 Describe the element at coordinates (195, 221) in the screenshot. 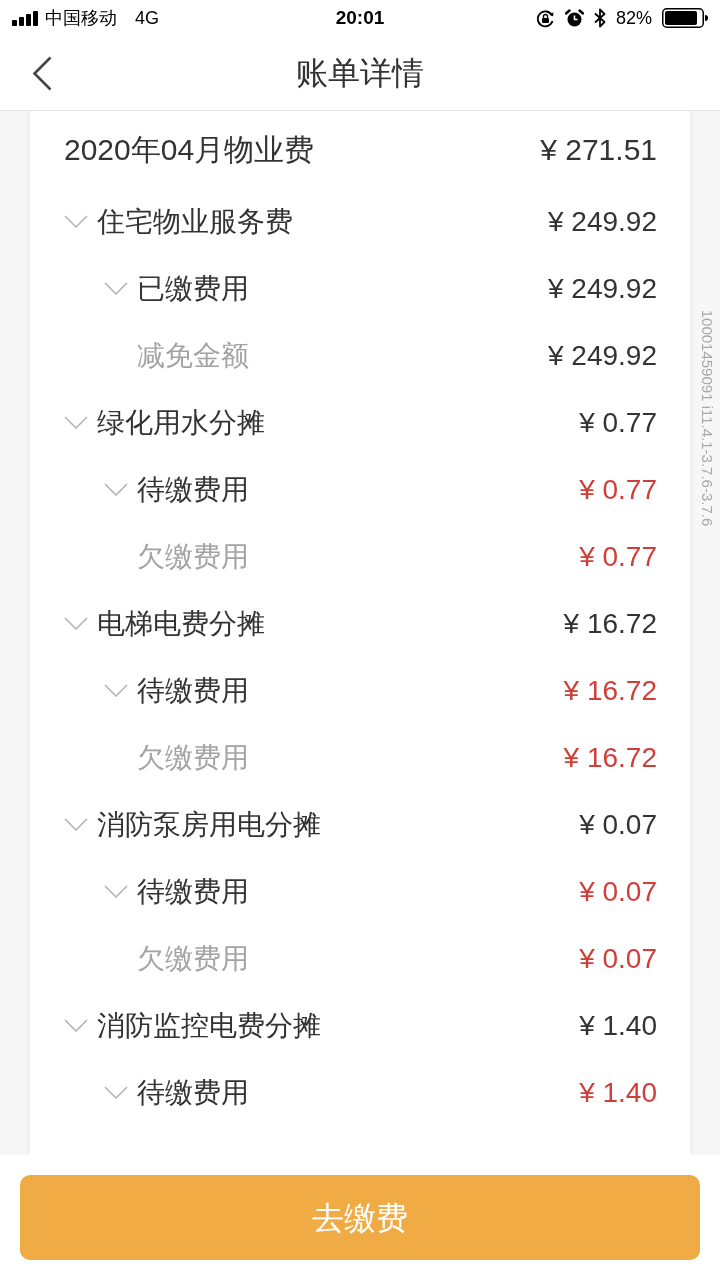

I see `fee-label: 住宅物业服务费` at that location.